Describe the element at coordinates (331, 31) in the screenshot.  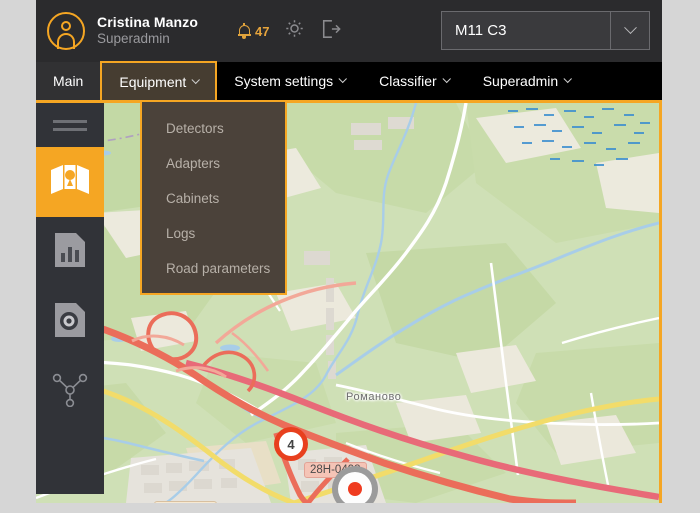
I see `logout-icon` at that location.